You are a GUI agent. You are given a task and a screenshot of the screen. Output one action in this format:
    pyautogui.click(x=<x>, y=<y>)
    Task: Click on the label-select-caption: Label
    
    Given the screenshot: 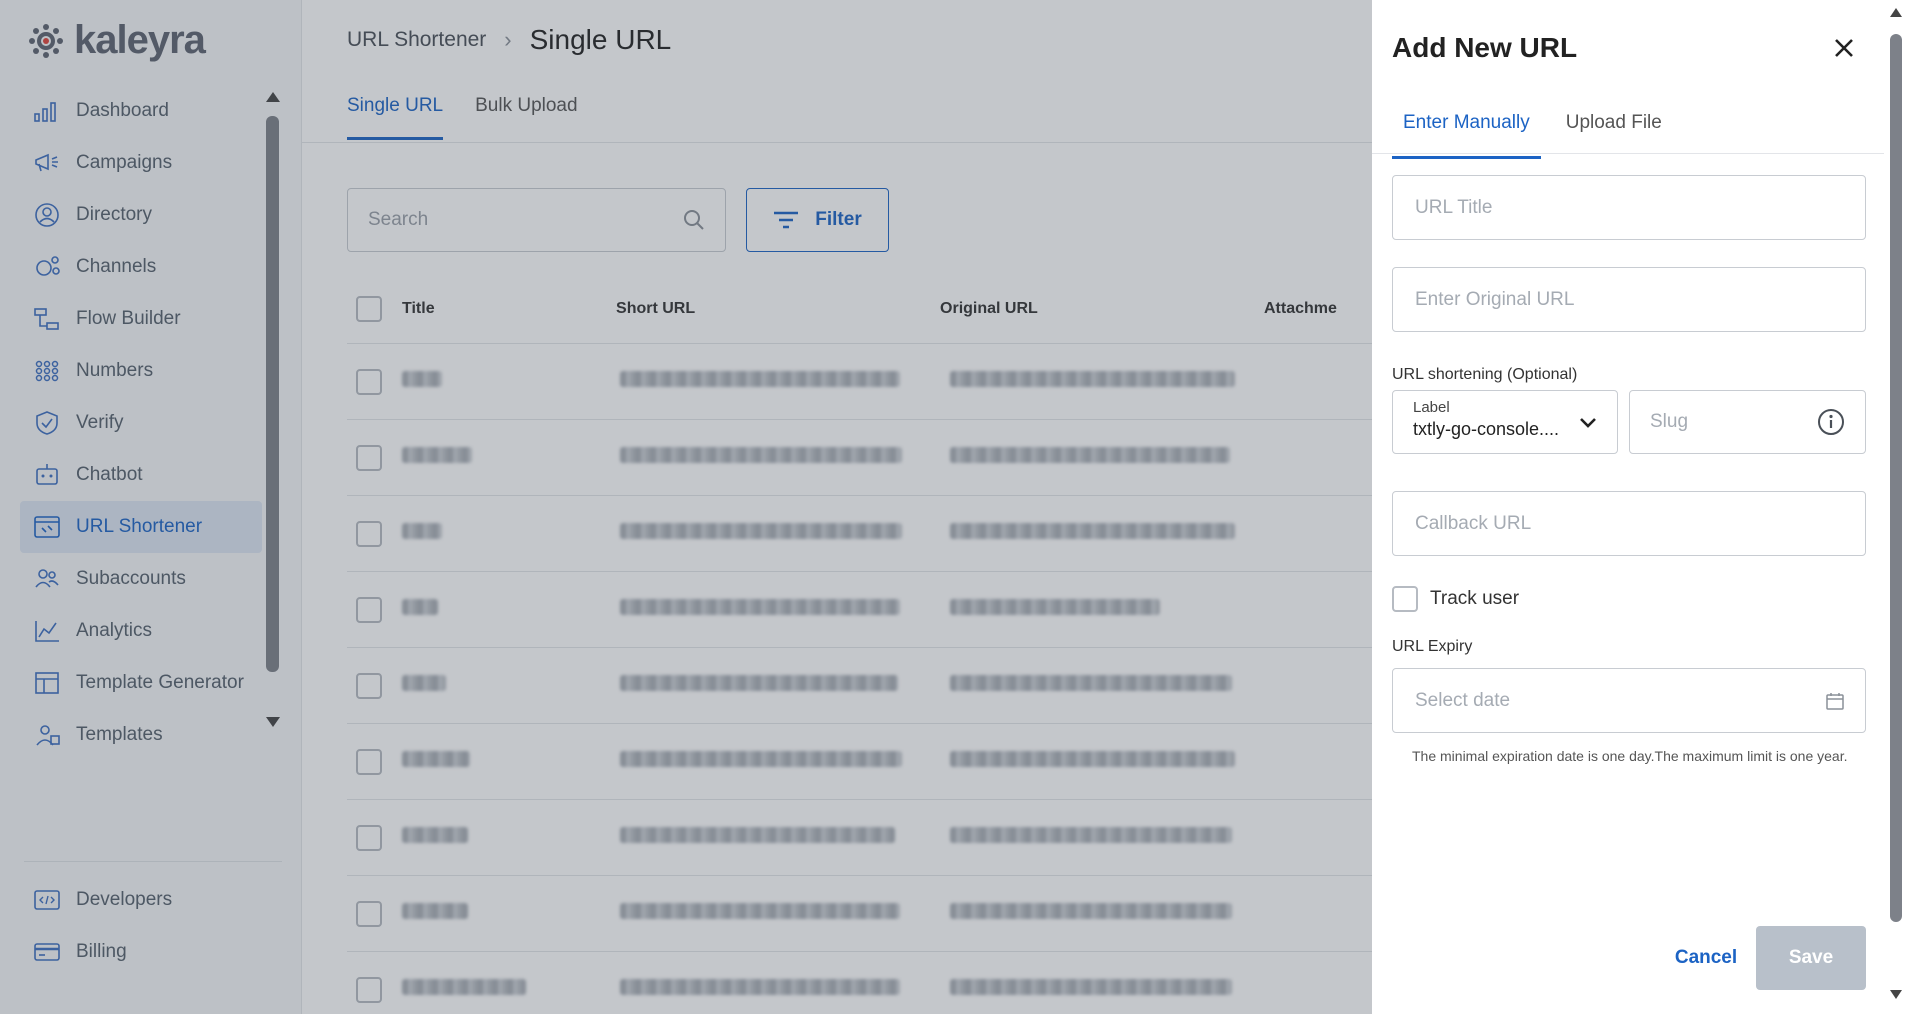 What is the action you would take?
    pyautogui.click(x=1431, y=407)
    